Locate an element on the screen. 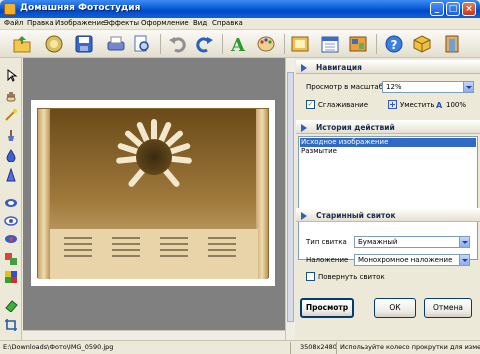  vertical-scrollbar is located at coordinates (290, 199).